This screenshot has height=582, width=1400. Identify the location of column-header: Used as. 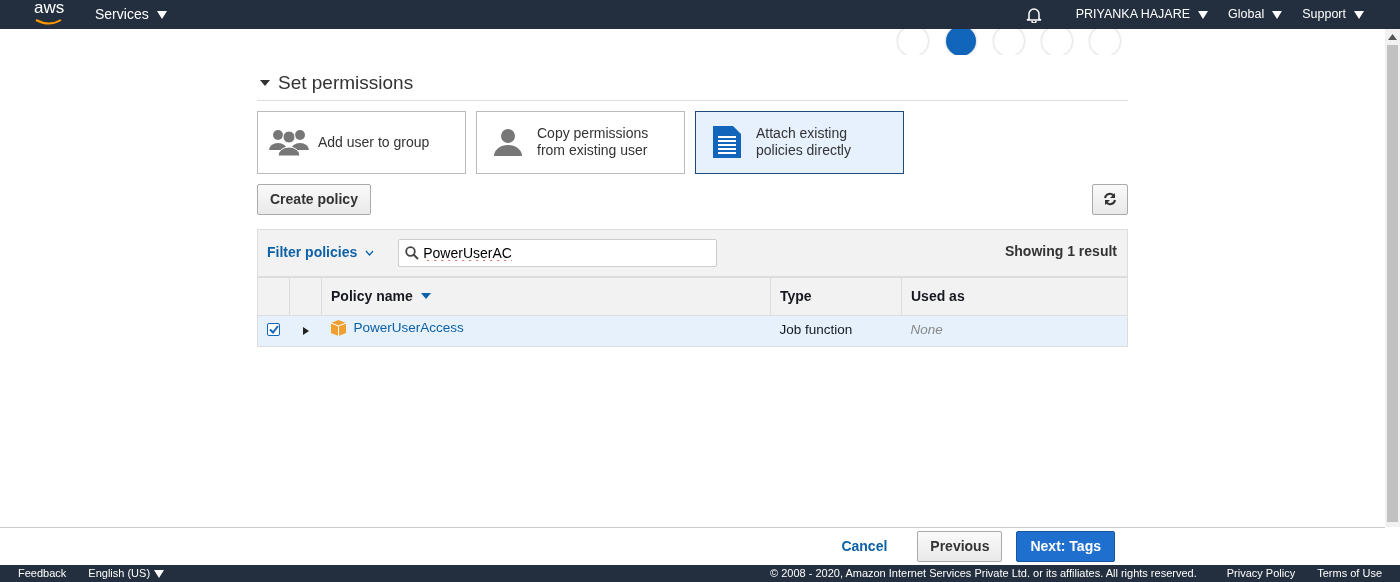
(938, 296).